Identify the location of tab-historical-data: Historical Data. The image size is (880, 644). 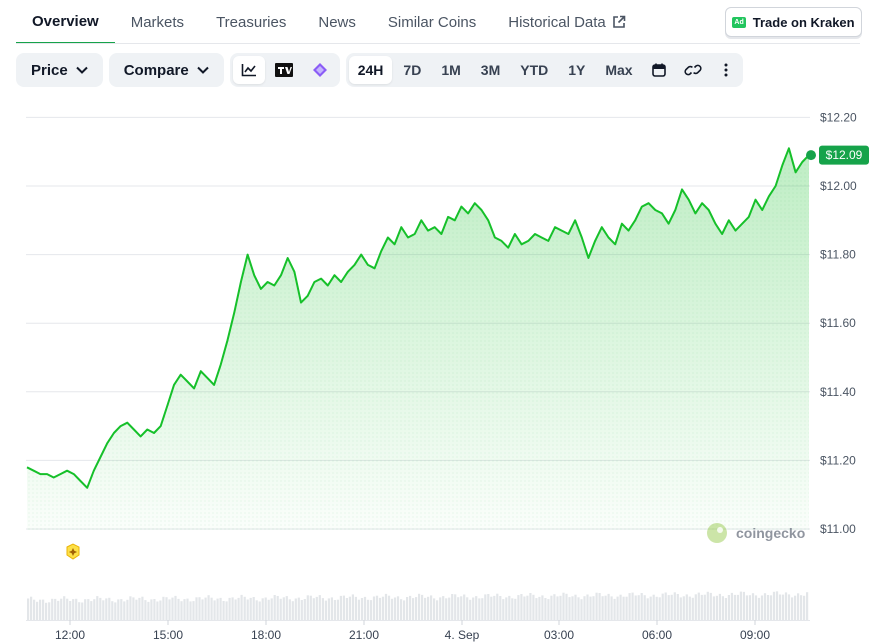
(567, 22).